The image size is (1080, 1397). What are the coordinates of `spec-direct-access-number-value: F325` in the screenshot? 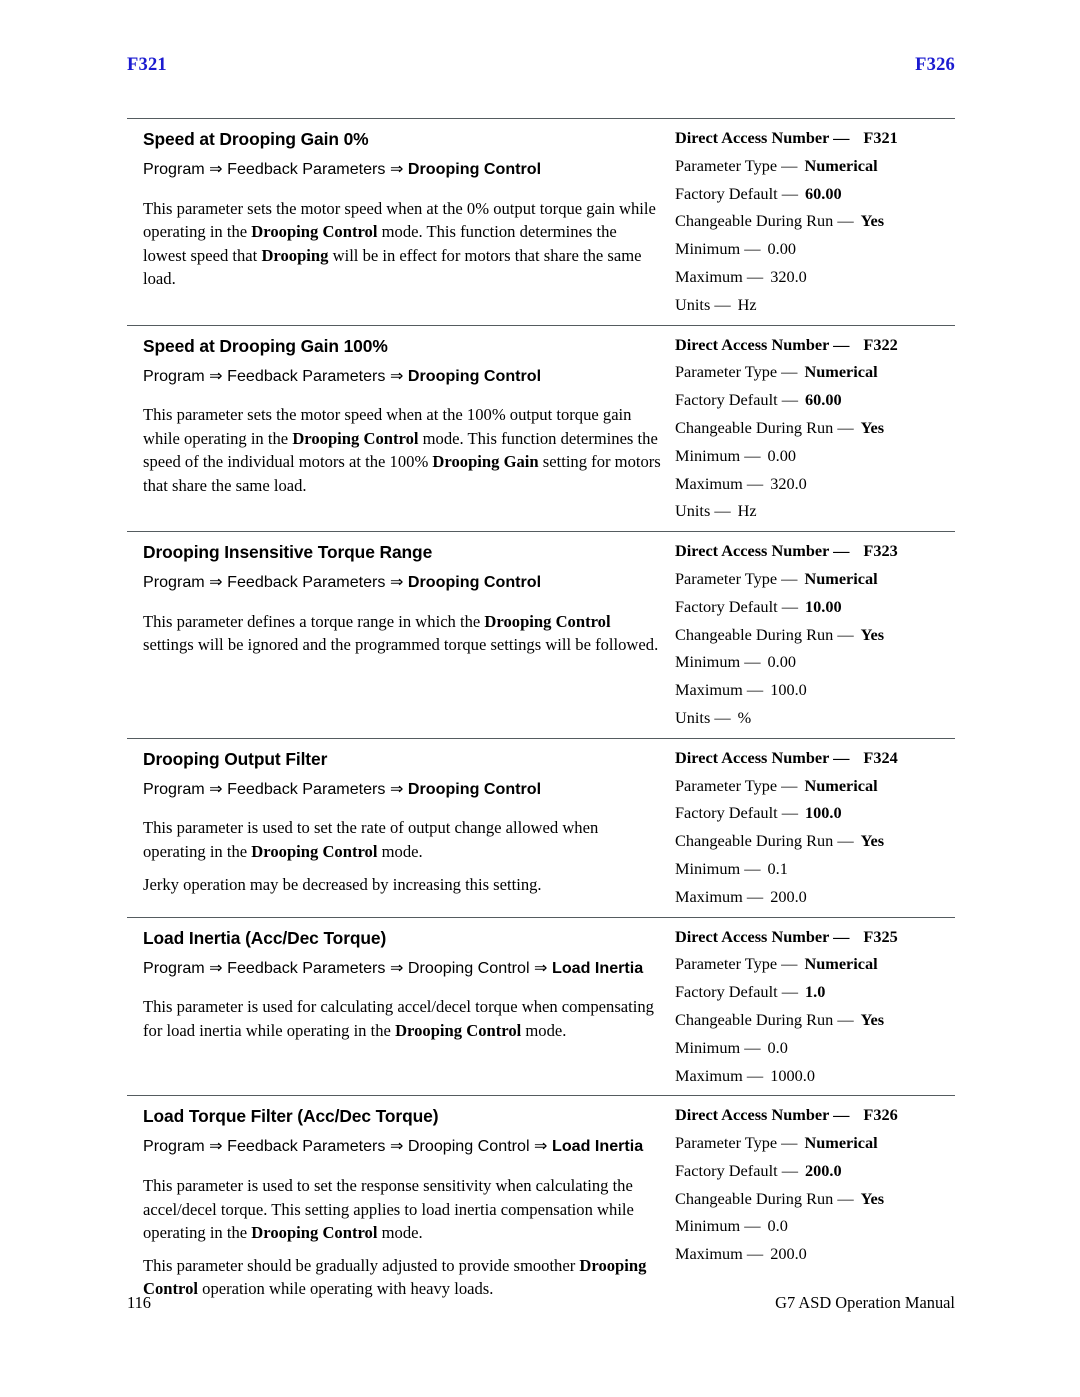 It's located at (880, 936).